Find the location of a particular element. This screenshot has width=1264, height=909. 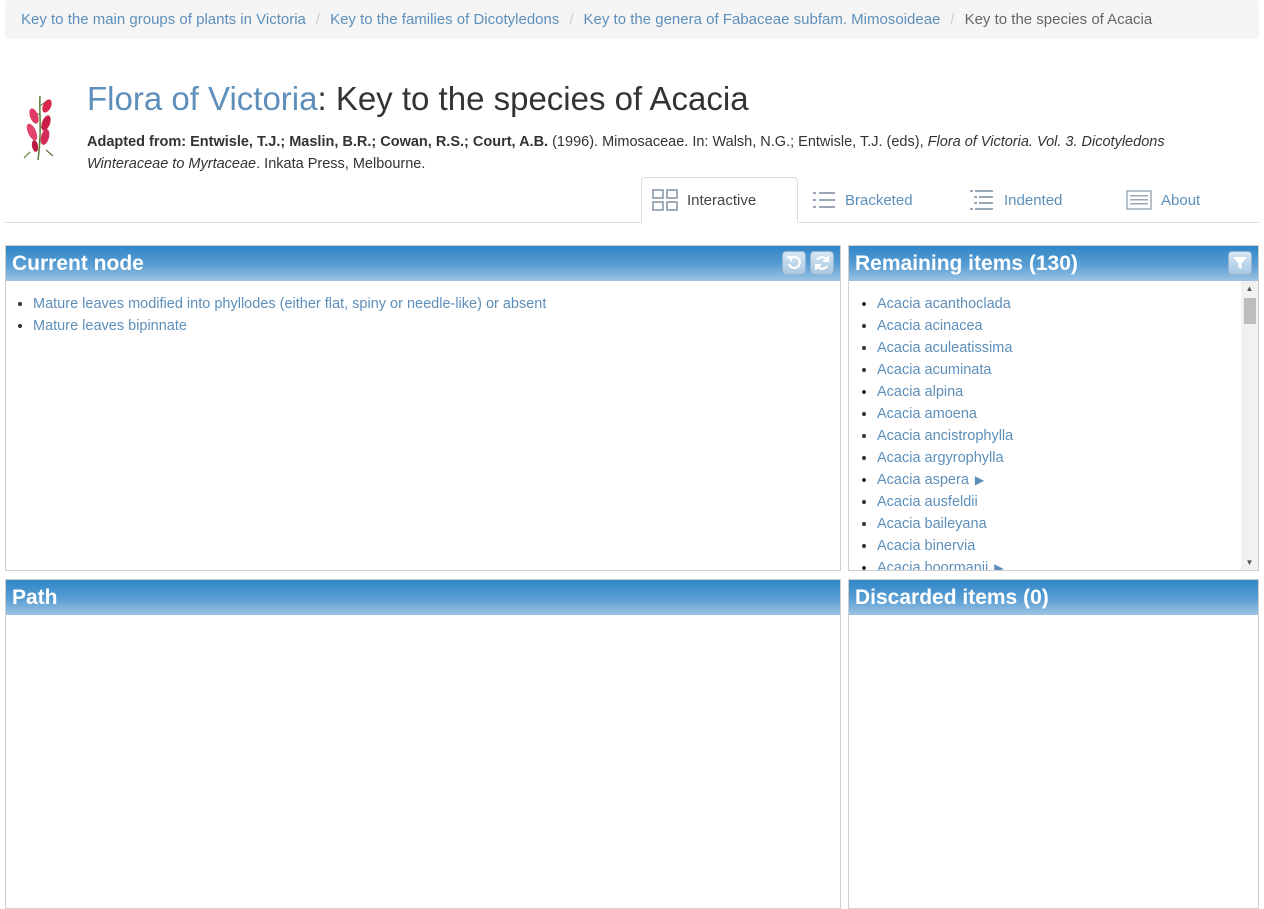

step-back-button is located at coordinates (794, 263).